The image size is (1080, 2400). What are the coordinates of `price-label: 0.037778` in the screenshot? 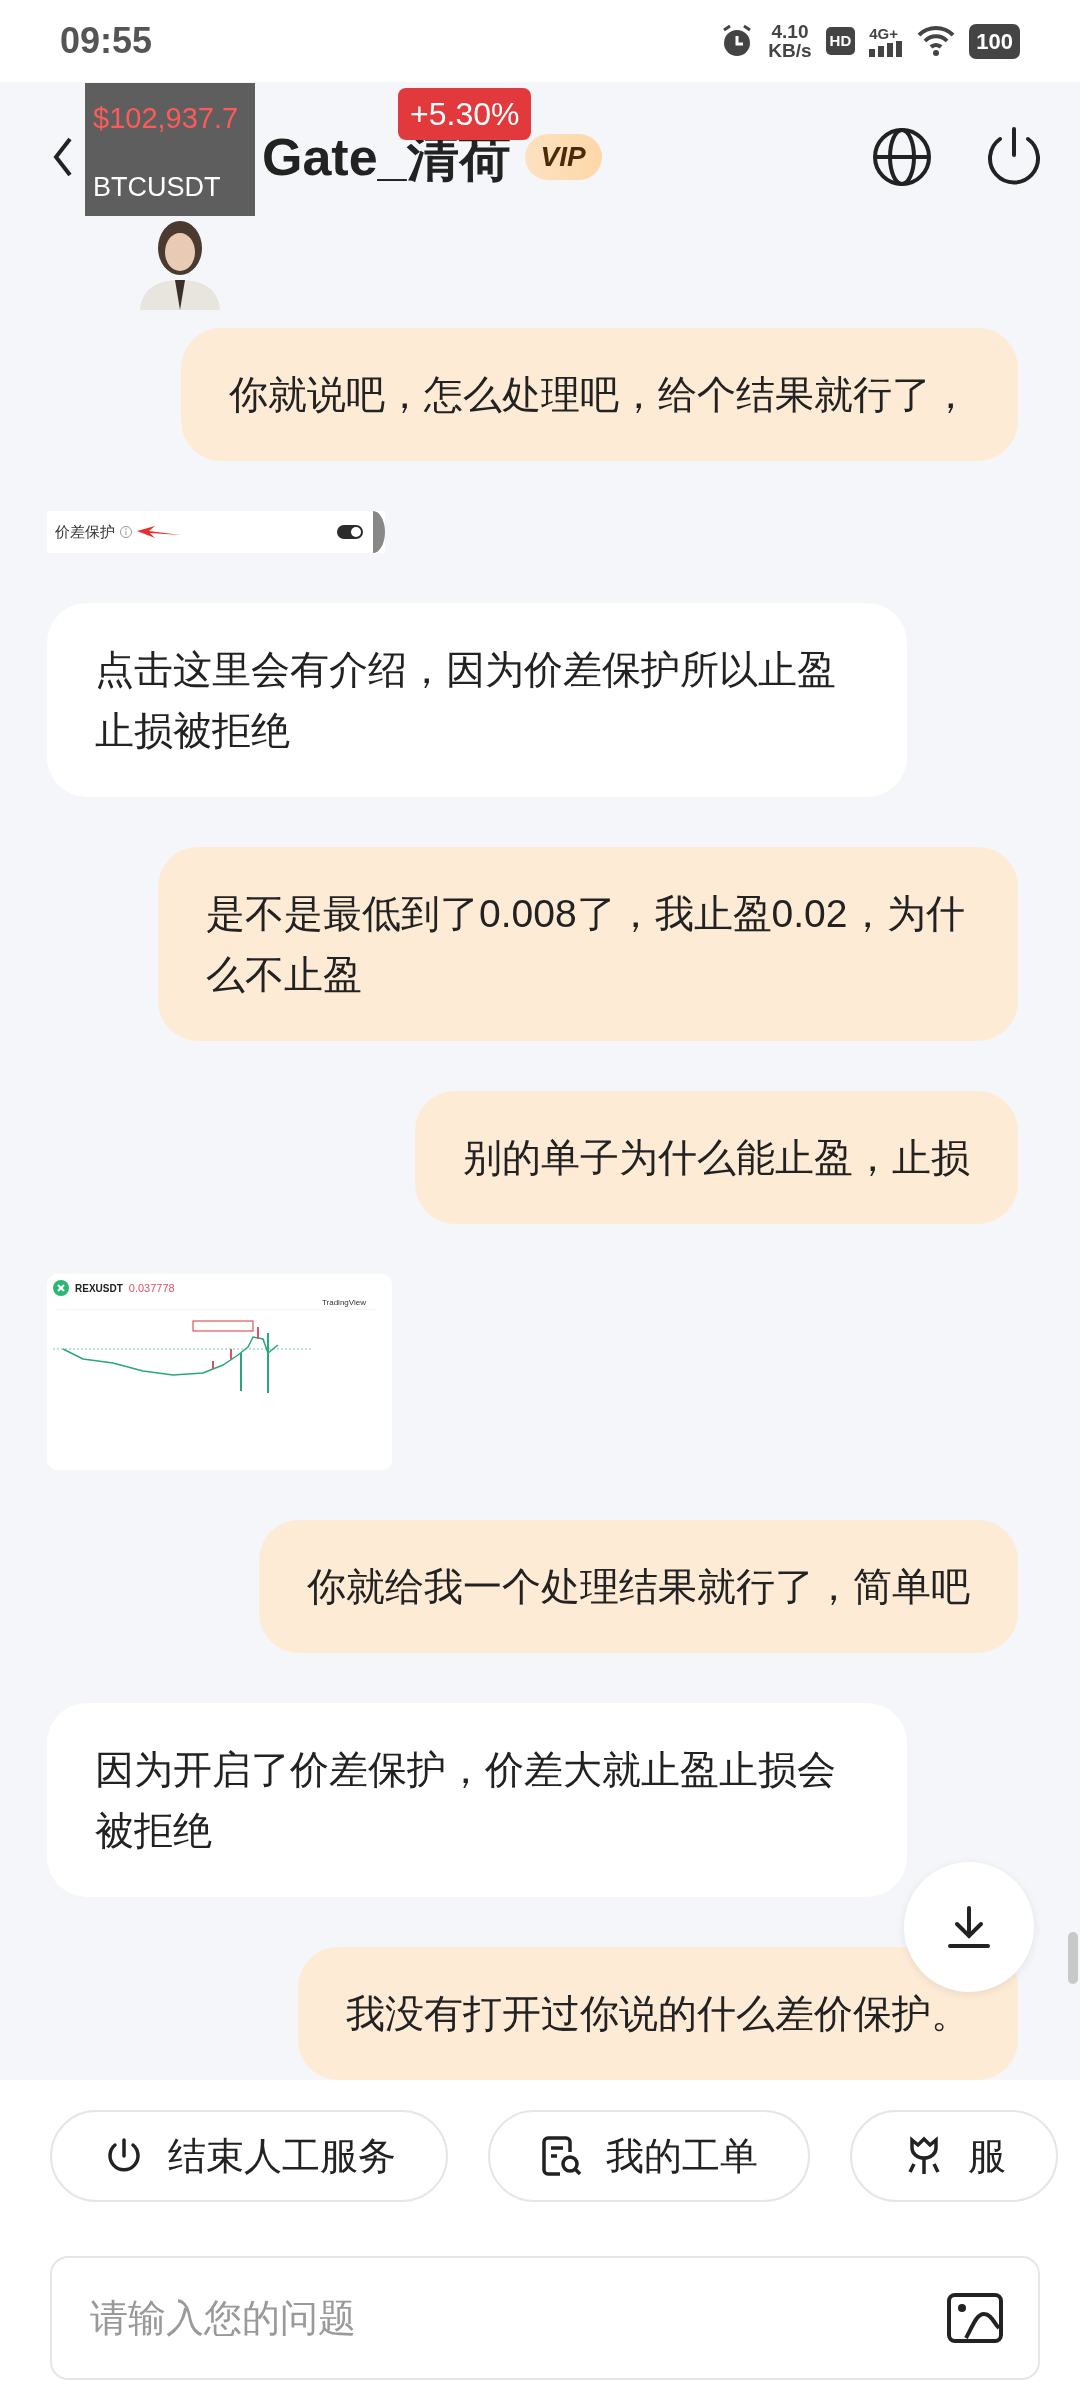 It's located at (151, 1288).